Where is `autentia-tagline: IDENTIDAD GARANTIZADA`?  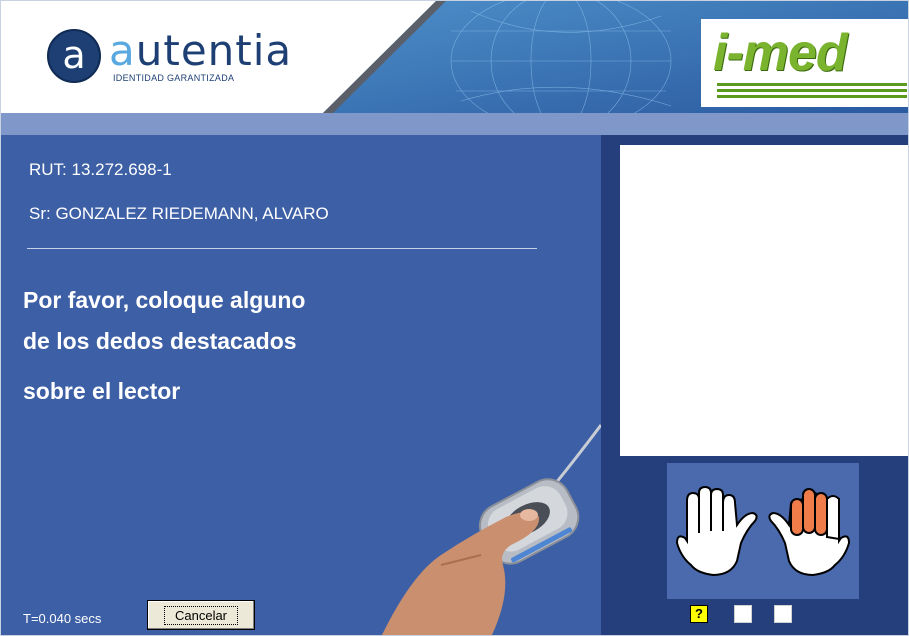 autentia-tagline: IDENTIDAD GARANTIZADA is located at coordinates (174, 78).